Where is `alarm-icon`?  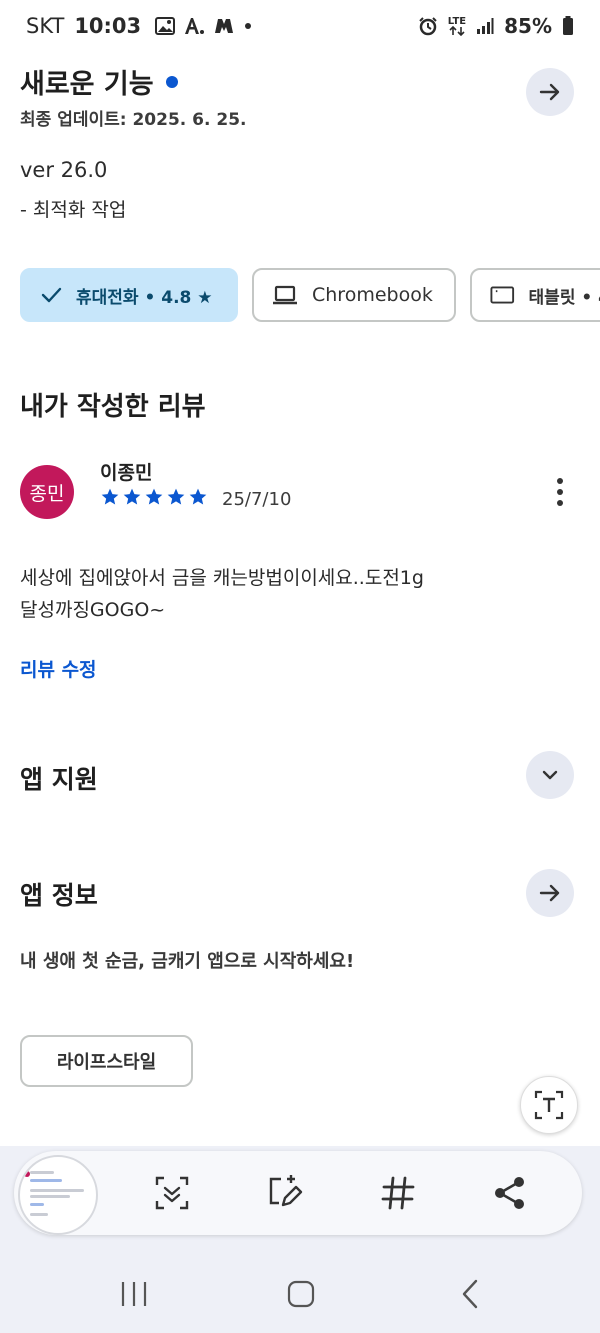
alarm-icon is located at coordinates (428, 26).